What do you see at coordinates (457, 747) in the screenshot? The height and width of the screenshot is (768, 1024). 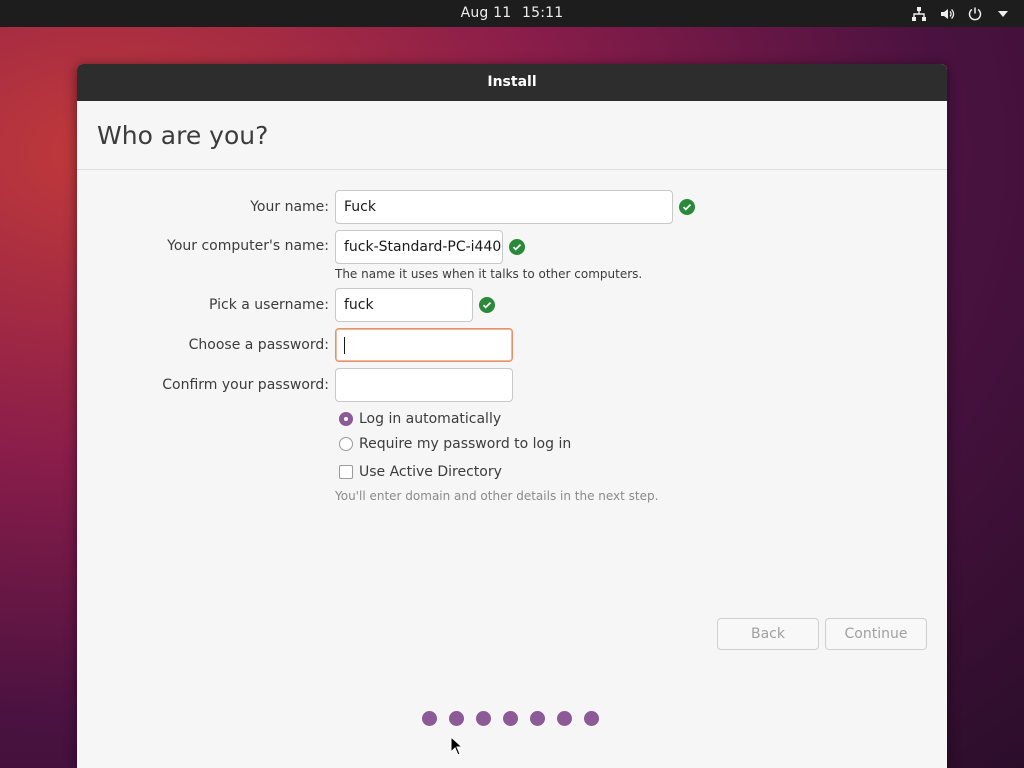 I see `mouse-pointer-icon` at bounding box center [457, 747].